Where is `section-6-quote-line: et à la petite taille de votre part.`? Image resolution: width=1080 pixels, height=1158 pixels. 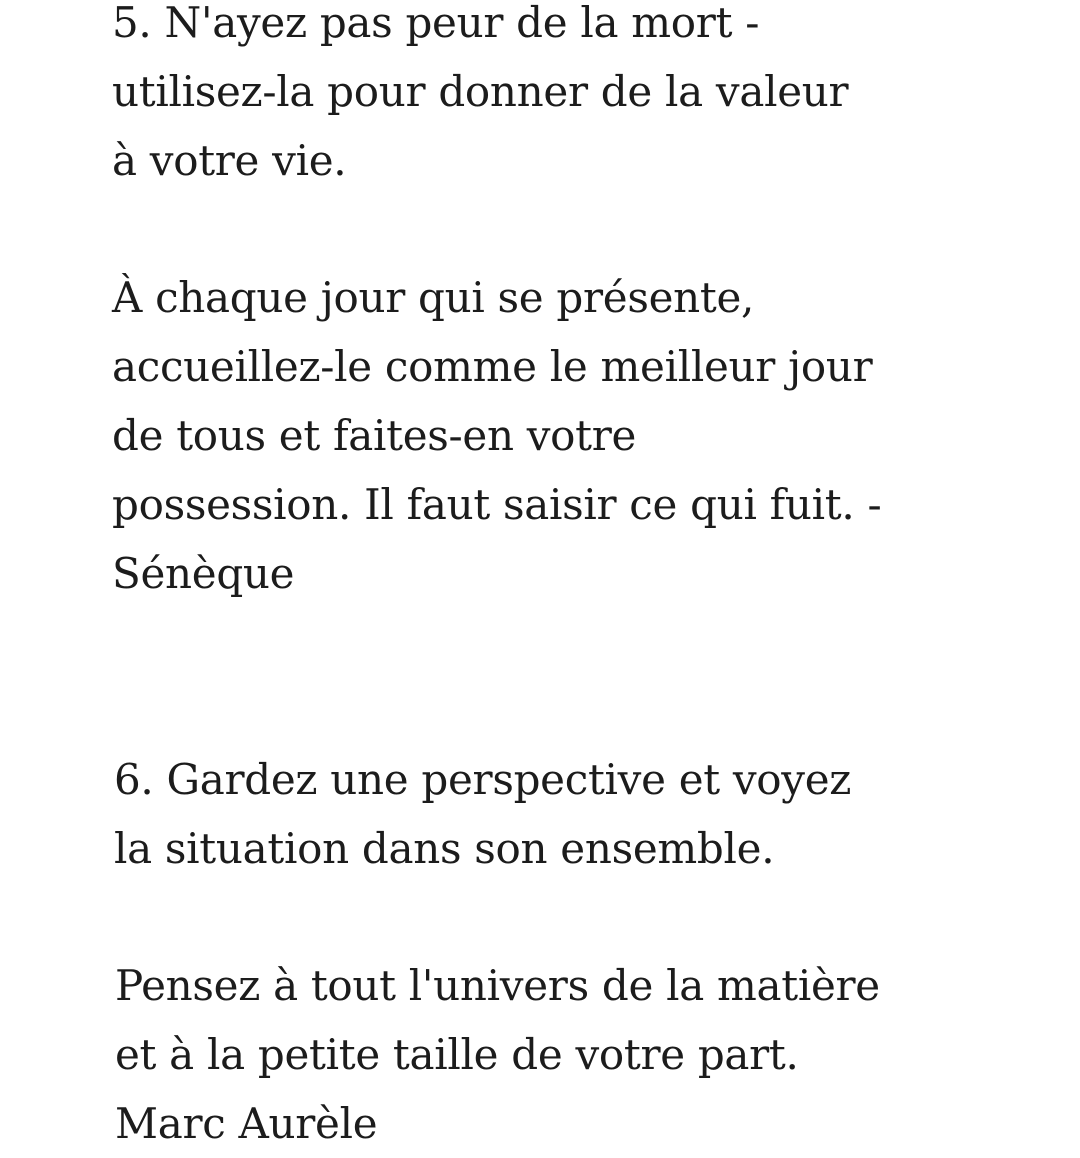 section-6-quote-line: et à la petite taille de votre part. is located at coordinates (457, 1054).